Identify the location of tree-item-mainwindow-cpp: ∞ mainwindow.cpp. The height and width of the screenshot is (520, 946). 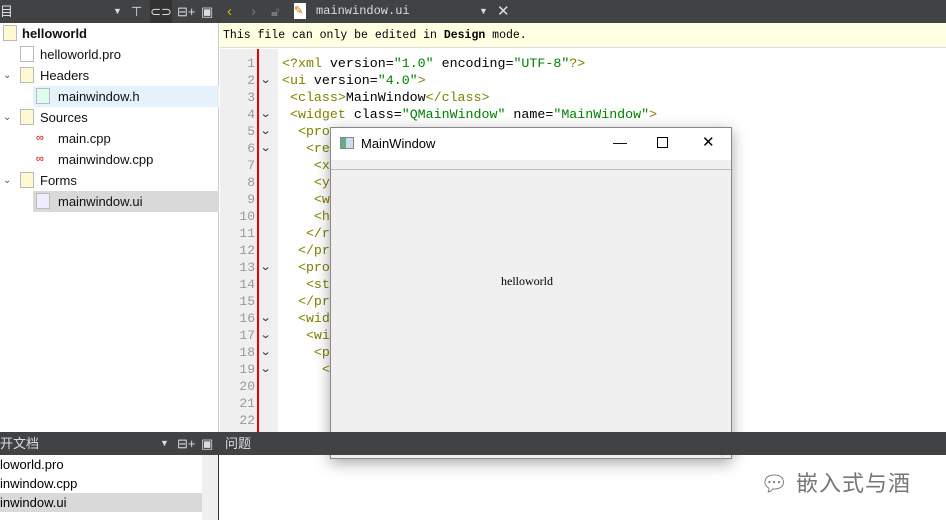
(109, 159).